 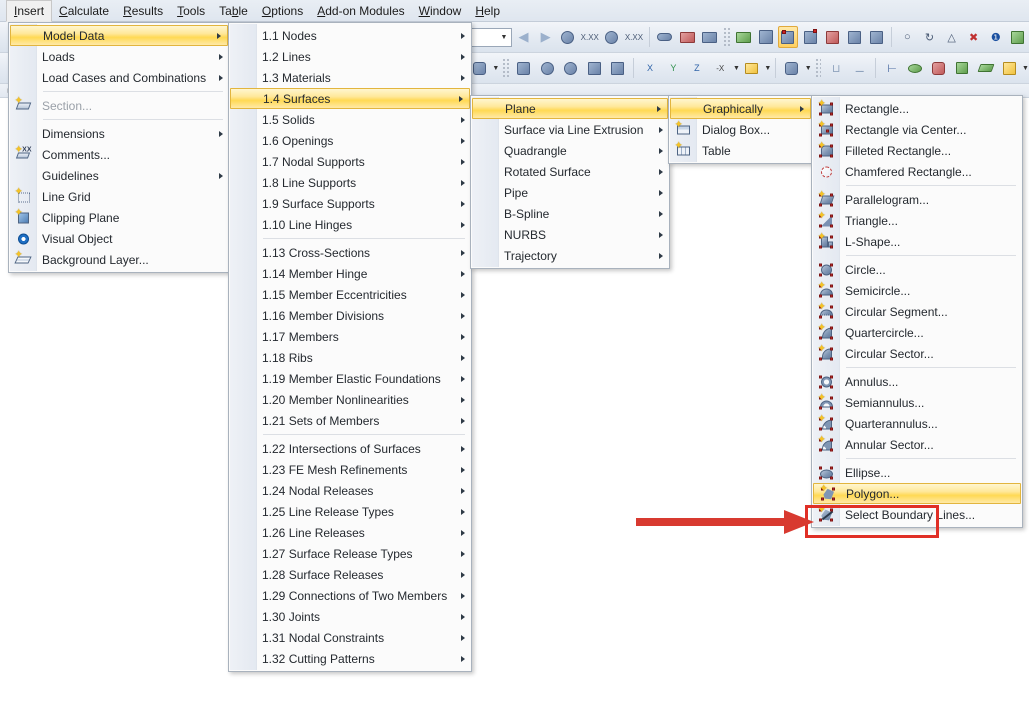 I want to click on color-scale-icon, so click(x=915, y=68).